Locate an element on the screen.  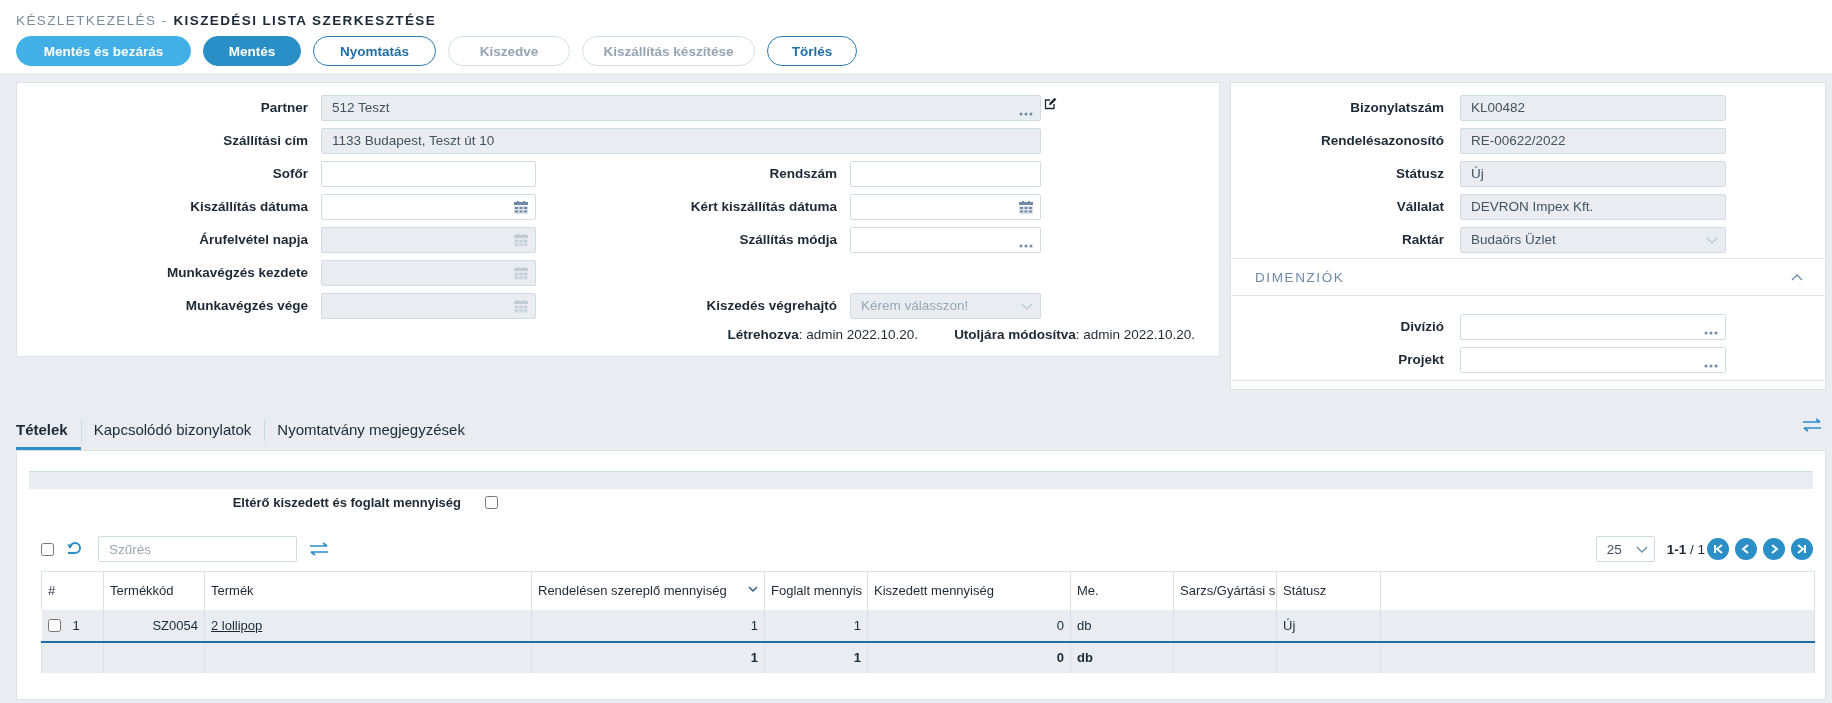
column-header: Termékkód is located at coordinates (142, 591).